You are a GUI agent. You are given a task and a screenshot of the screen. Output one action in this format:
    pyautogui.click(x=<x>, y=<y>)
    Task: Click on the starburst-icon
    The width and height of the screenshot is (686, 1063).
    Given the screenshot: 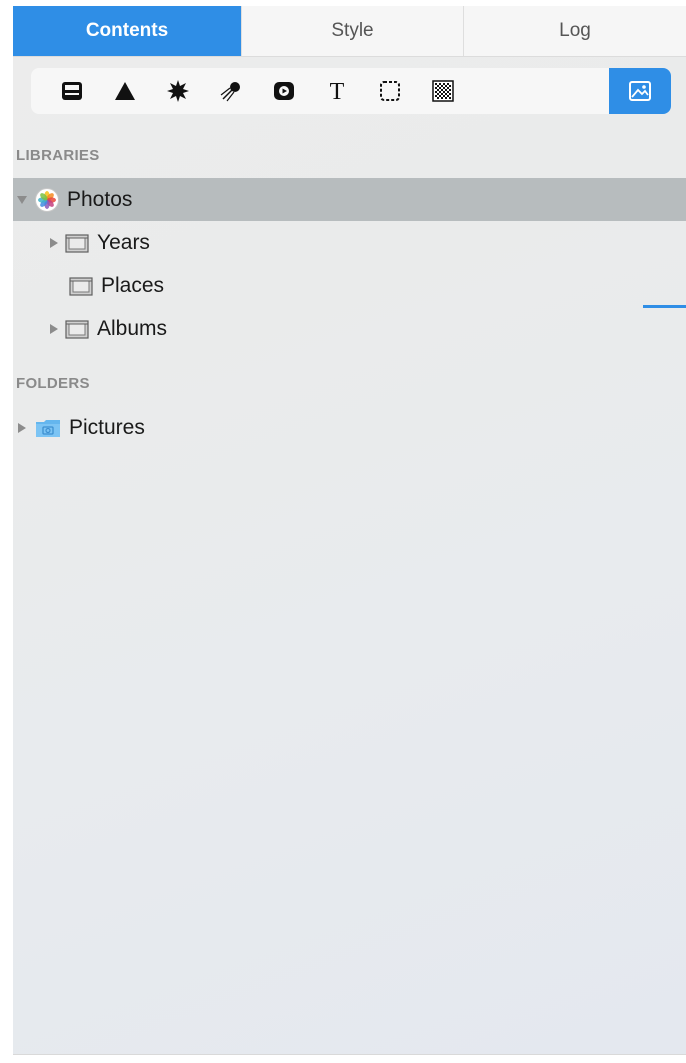 What is the action you would take?
    pyautogui.click(x=177, y=91)
    